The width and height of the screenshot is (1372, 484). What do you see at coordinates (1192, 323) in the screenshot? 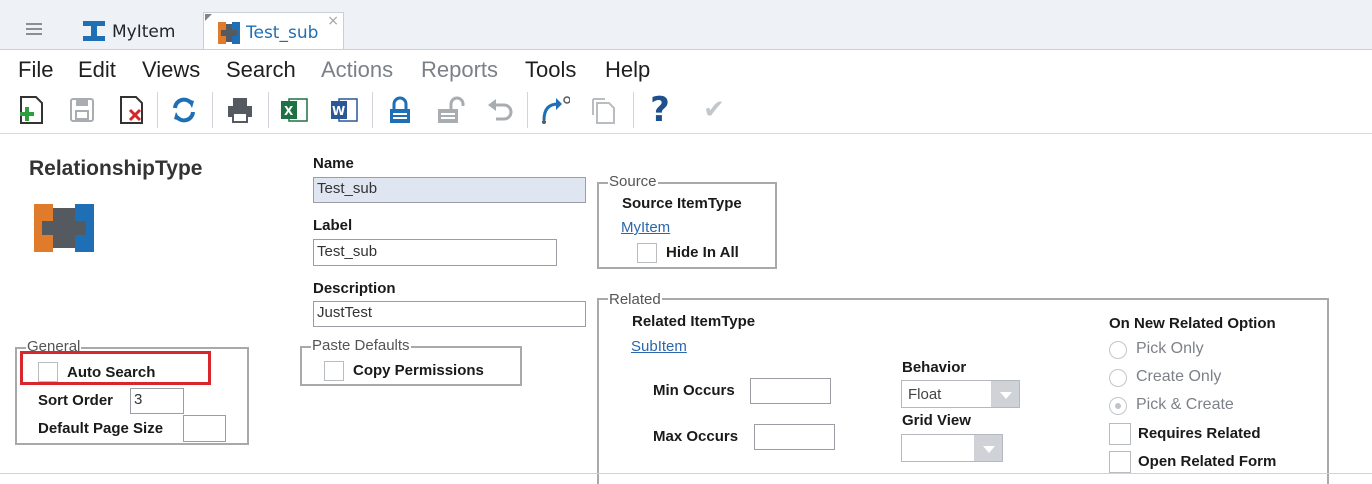
I see `on-new-related-option-label: On New Related Option` at bounding box center [1192, 323].